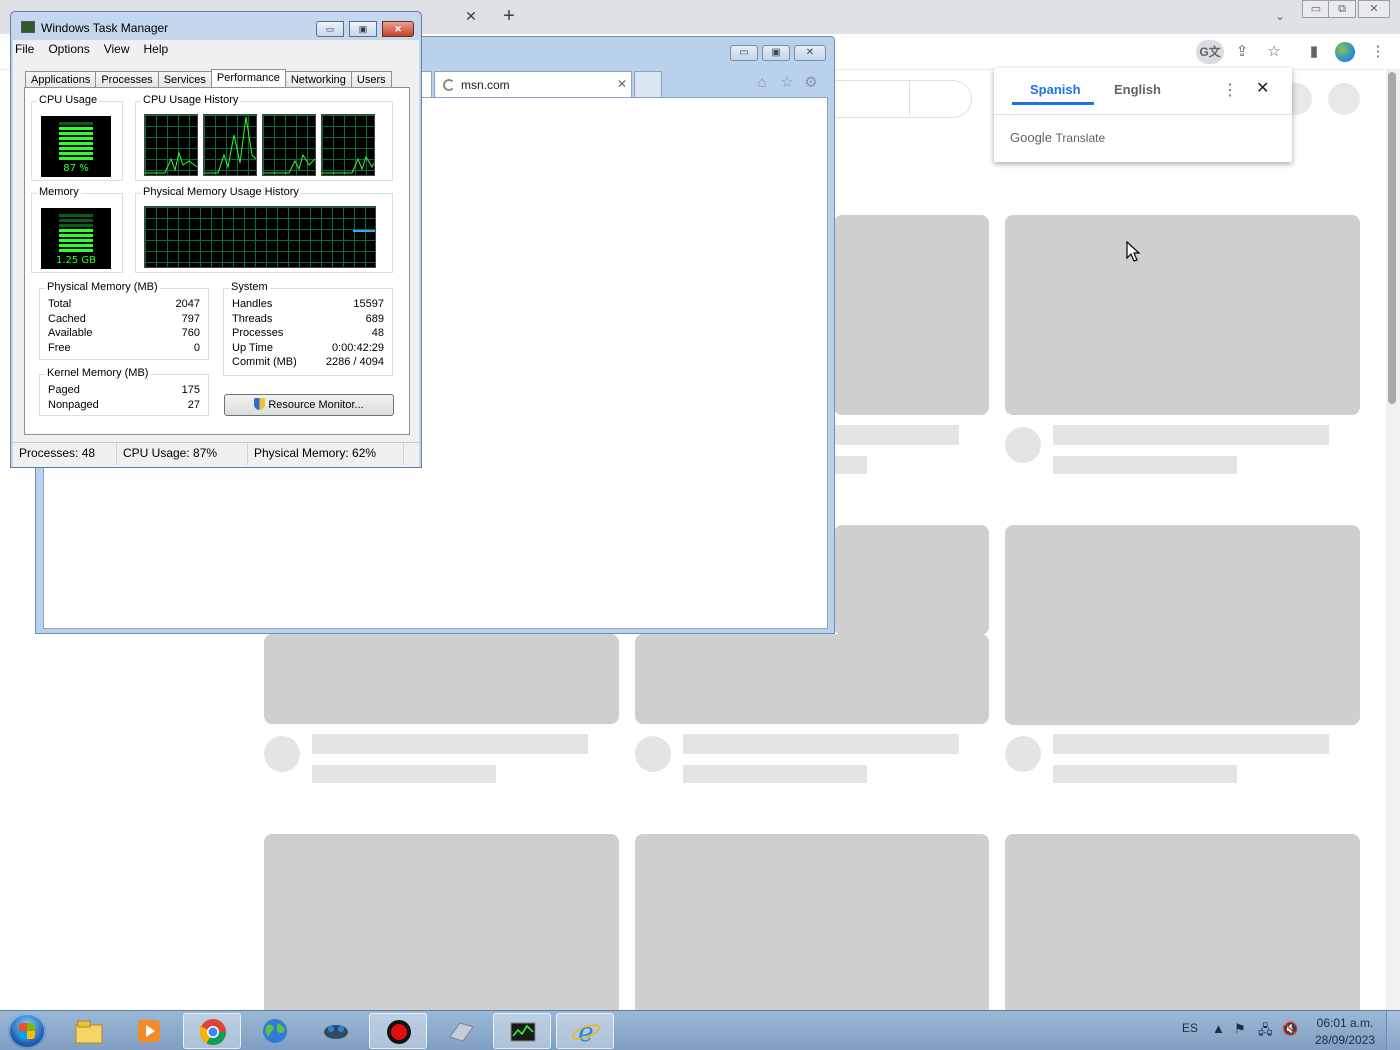 The image size is (1400, 1050). I want to click on translate-tab-spanish: Spanish, so click(1055, 89).